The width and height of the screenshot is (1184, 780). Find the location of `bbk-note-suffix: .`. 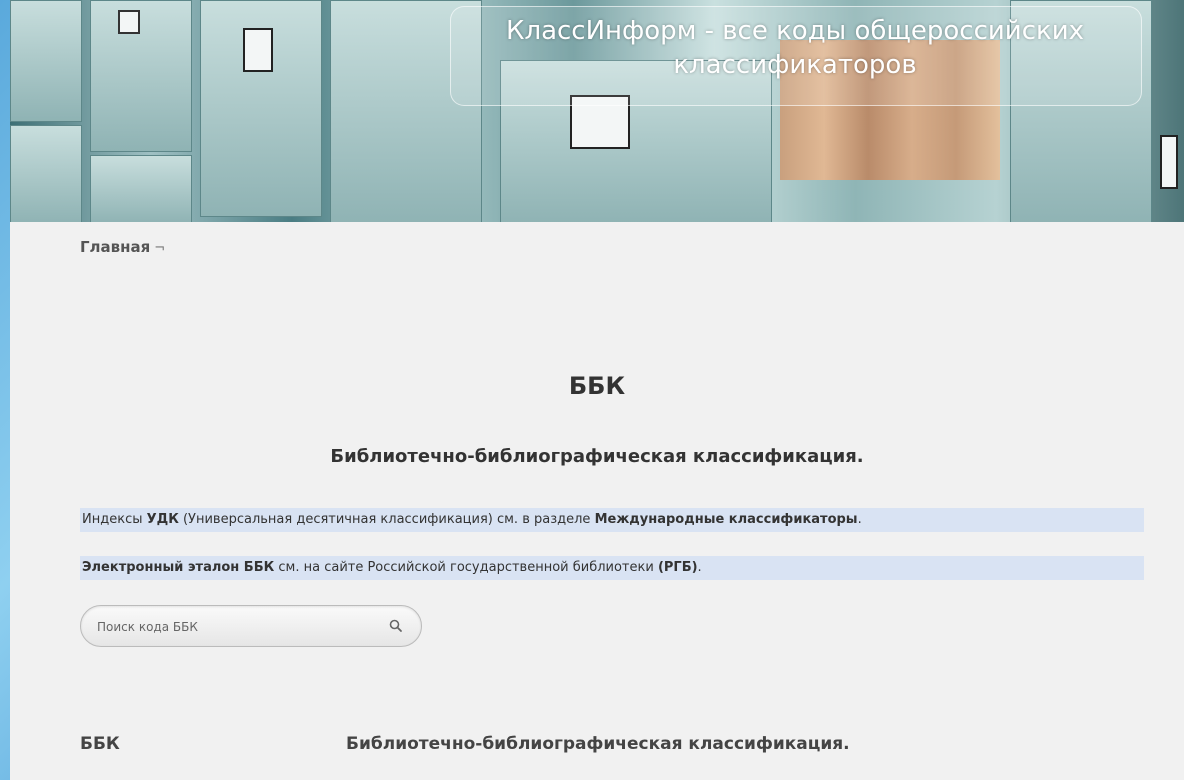

bbk-note-suffix: . is located at coordinates (699, 567).